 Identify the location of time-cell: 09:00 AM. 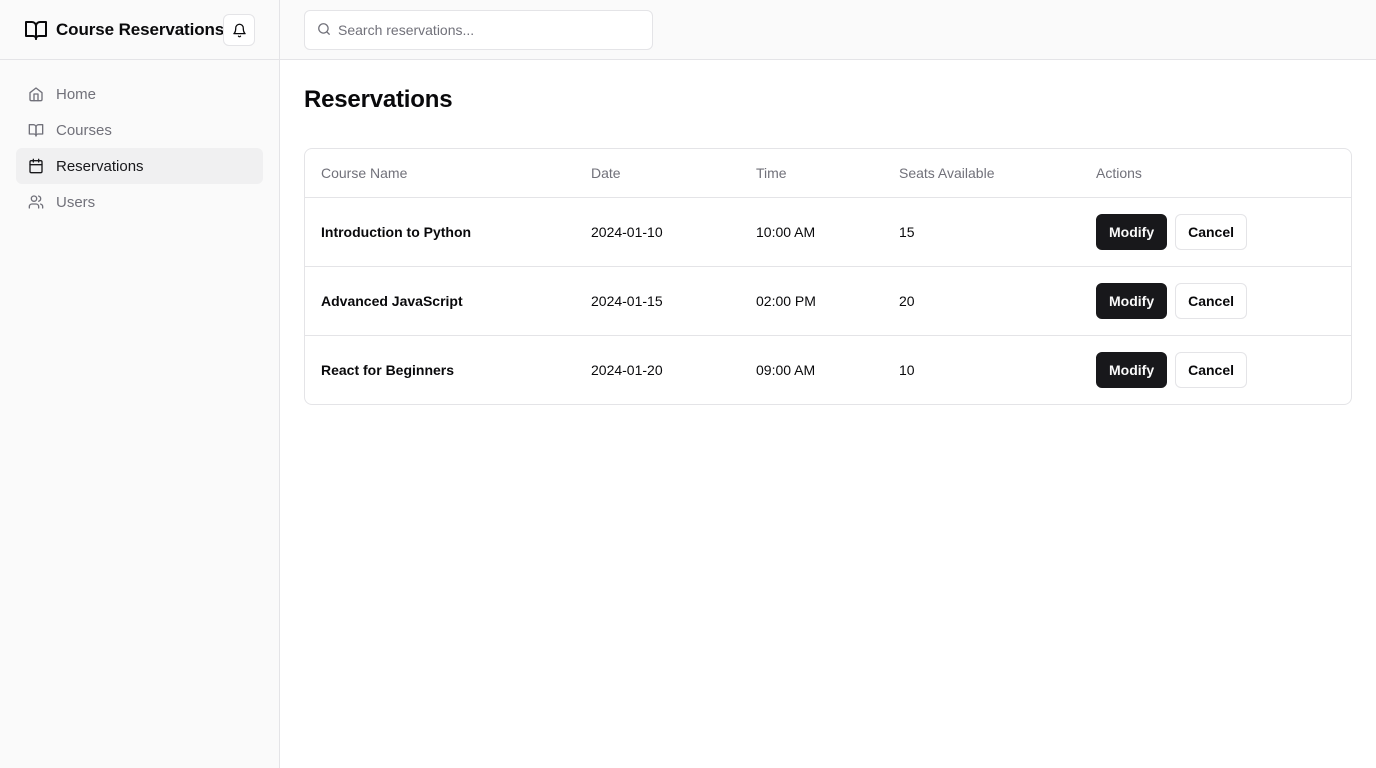
(786, 369).